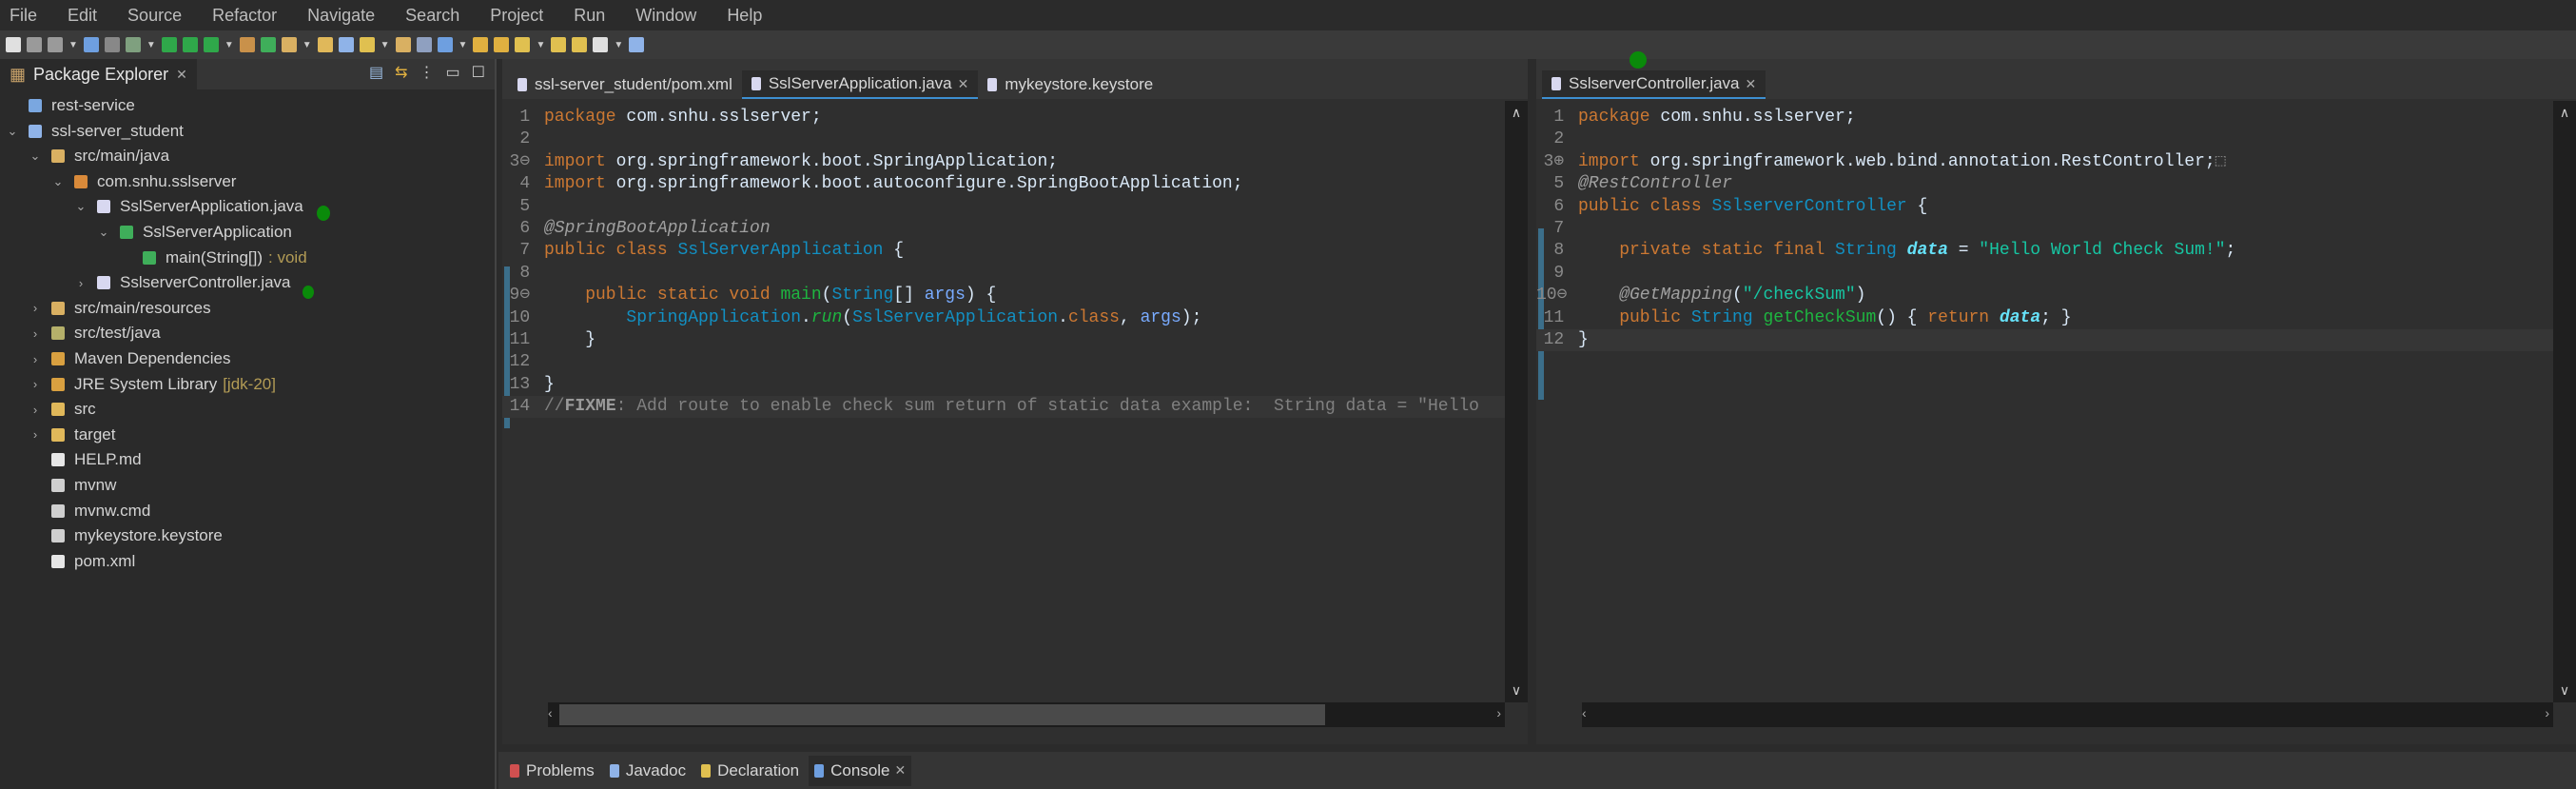  Describe the element at coordinates (144, 181) in the screenshot. I see `tree-item: ⌄ com.snhu.sslserver` at that location.